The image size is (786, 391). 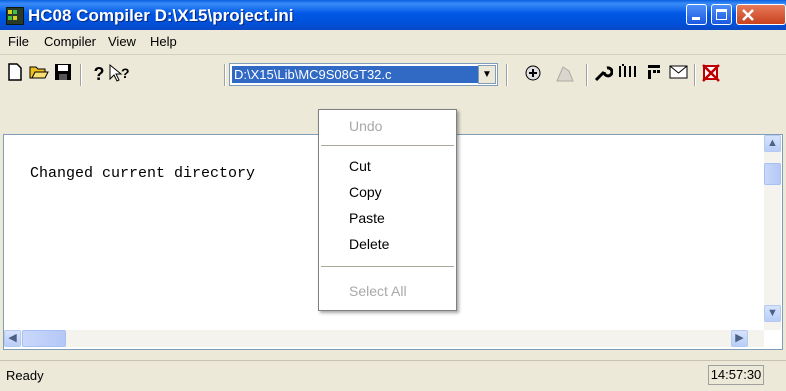 I want to click on title-bar: HC08 Compiler D:\X15\project.ini, so click(x=393, y=15).